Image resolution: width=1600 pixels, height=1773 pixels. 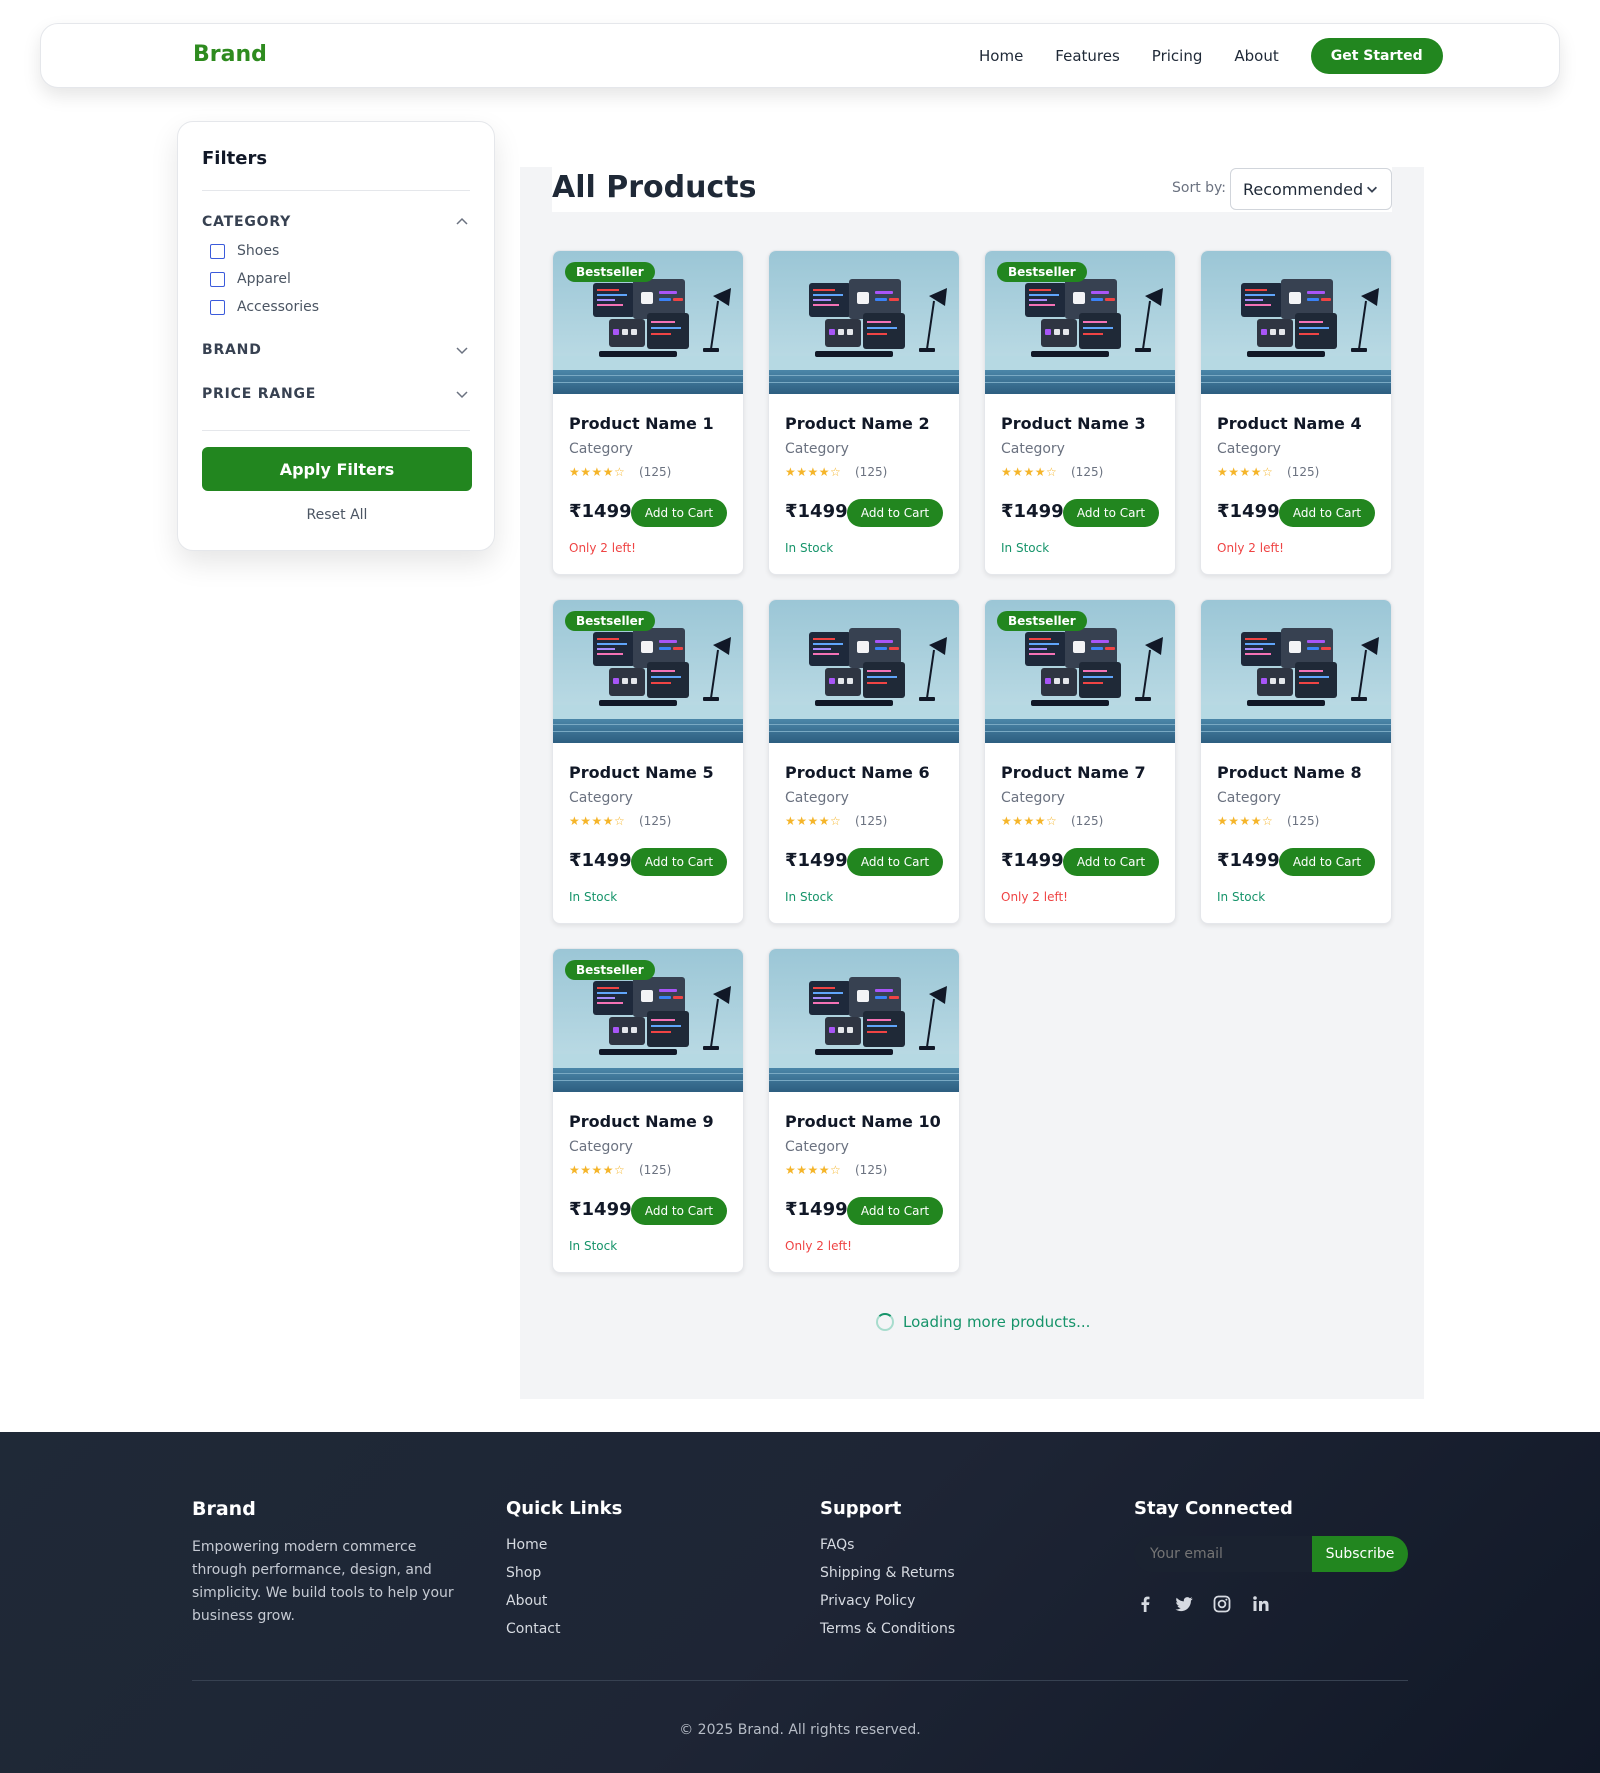 What do you see at coordinates (887, 1573) in the screenshot?
I see `footer-link-shipping: Shipping & Returns` at bounding box center [887, 1573].